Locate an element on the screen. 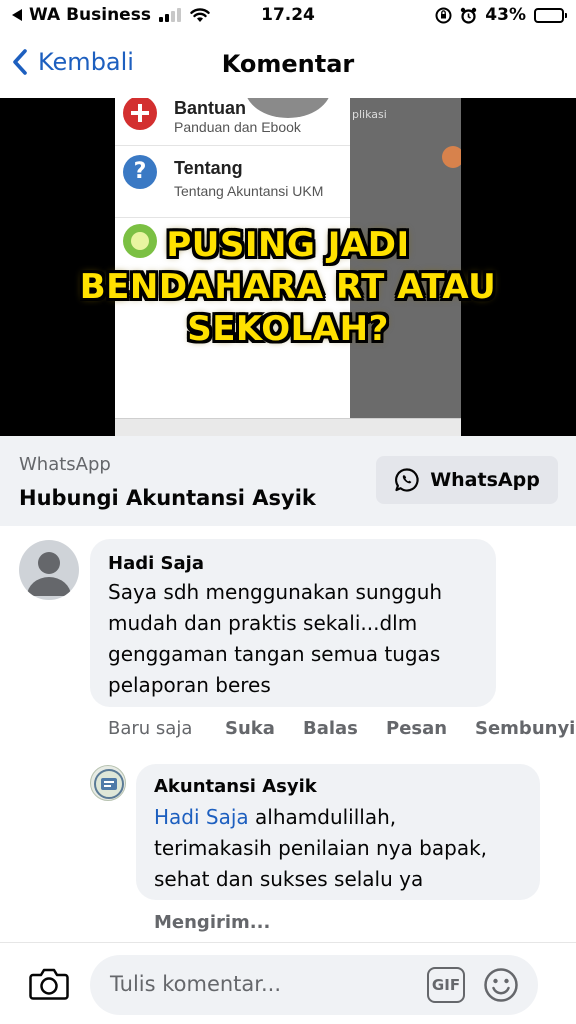  comment-line: mudah dan praktis sekali...dlm is located at coordinates (263, 623).